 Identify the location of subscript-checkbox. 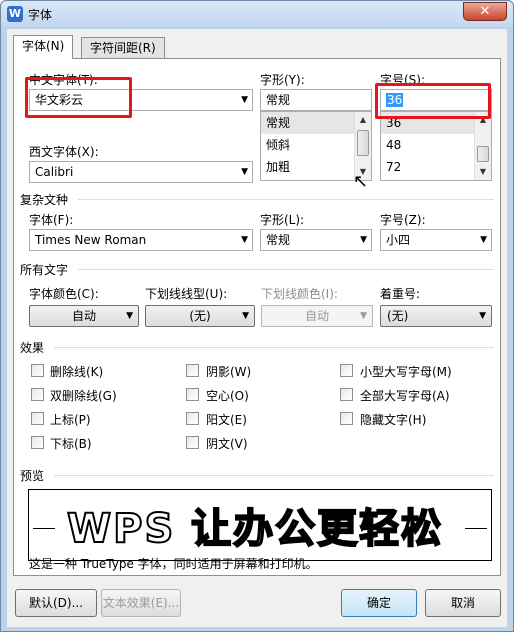
(37, 442).